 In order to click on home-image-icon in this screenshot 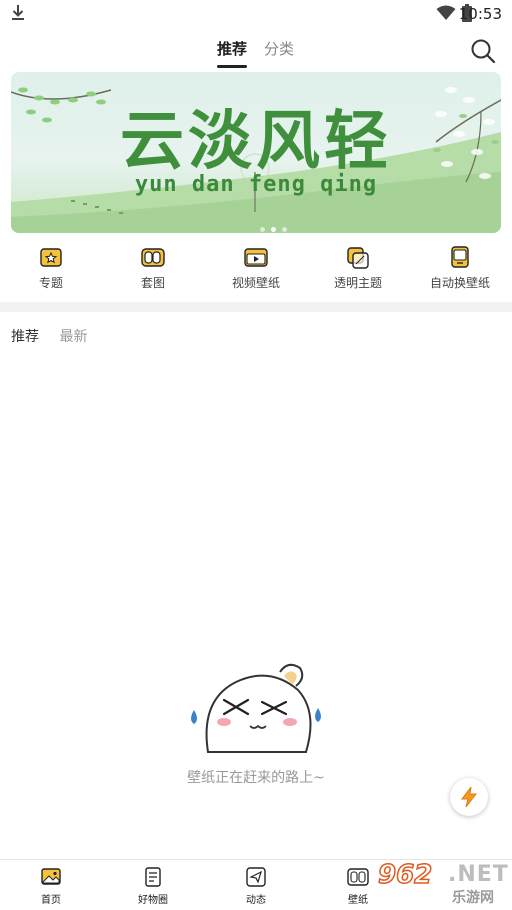, I will do `click(51, 876)`.